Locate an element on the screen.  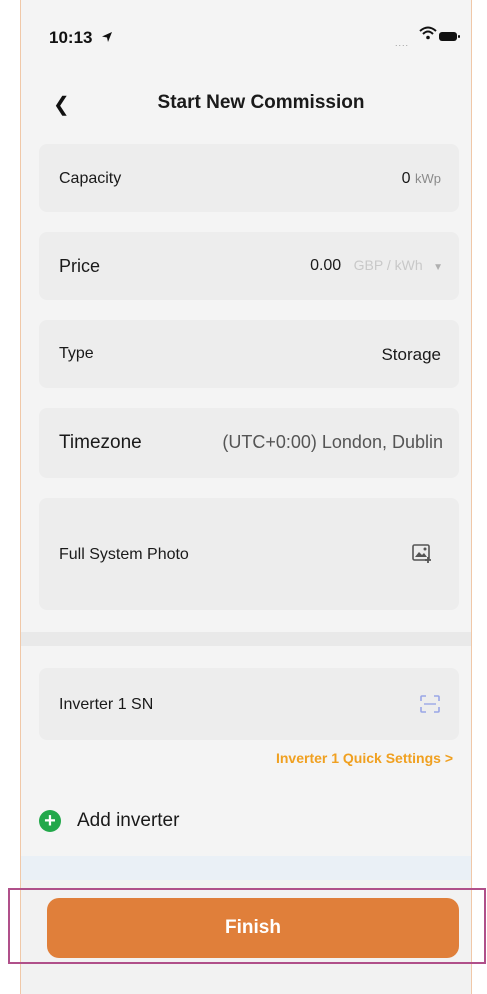
scan-icon is located at coordinates (430, 706).